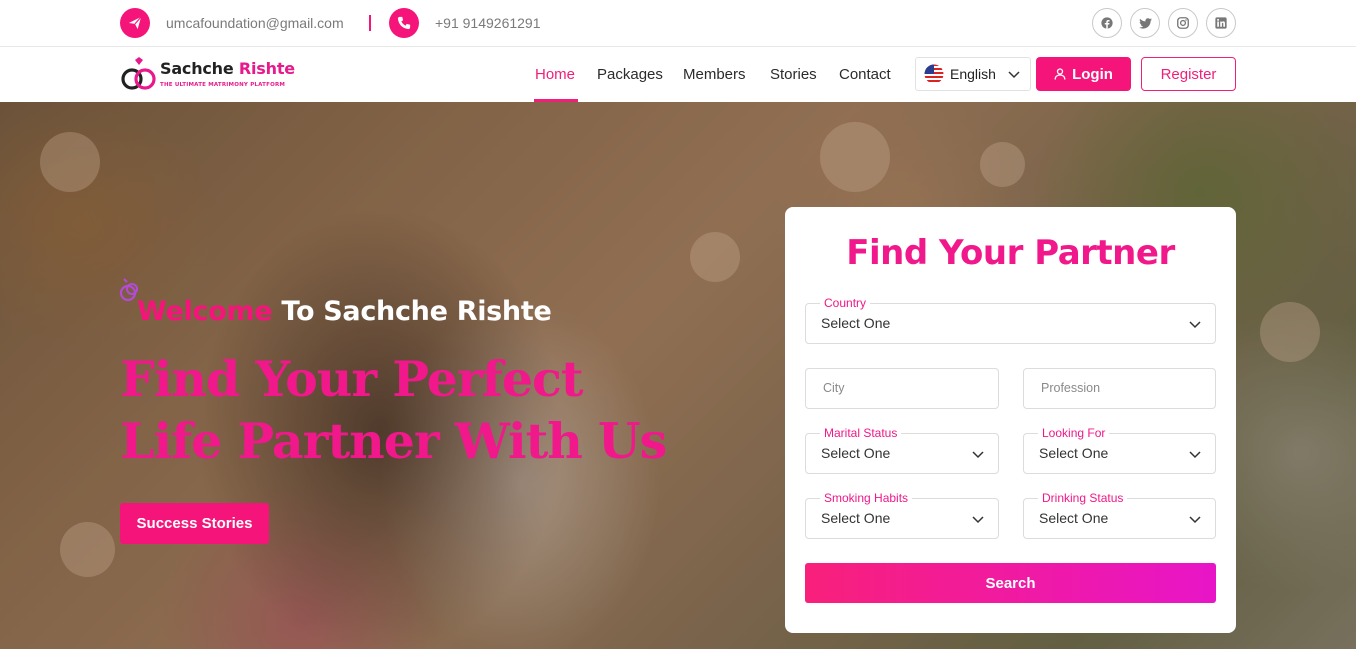 The width and height of the screenshot is (1356, 649). I want to click on rings-logo-icon, so click(138, 73).